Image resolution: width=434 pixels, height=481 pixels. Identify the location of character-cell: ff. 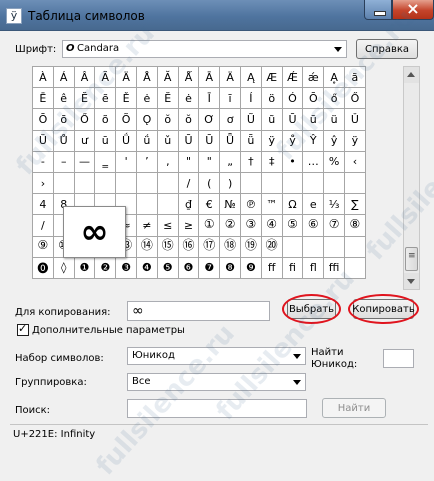
(272, 268).